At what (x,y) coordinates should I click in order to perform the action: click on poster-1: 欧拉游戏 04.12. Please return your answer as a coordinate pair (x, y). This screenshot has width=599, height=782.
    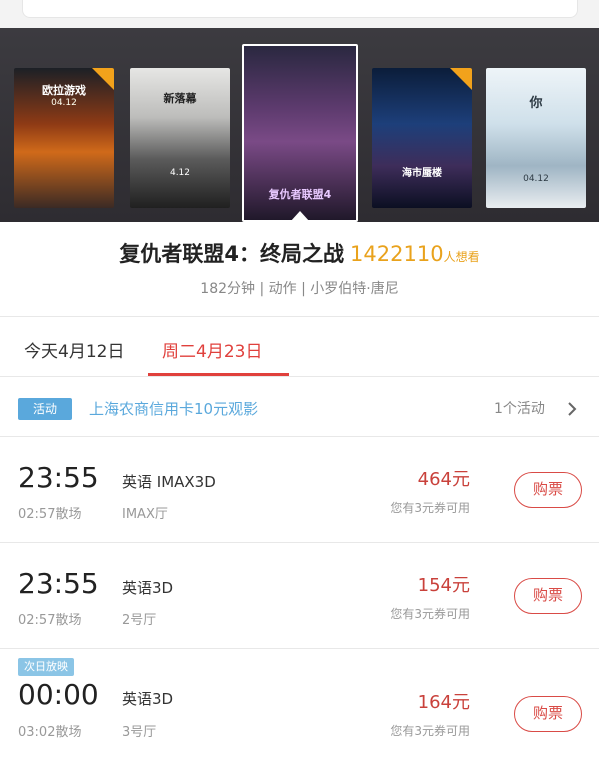
    Looking at the image, I should click on (64, 138).